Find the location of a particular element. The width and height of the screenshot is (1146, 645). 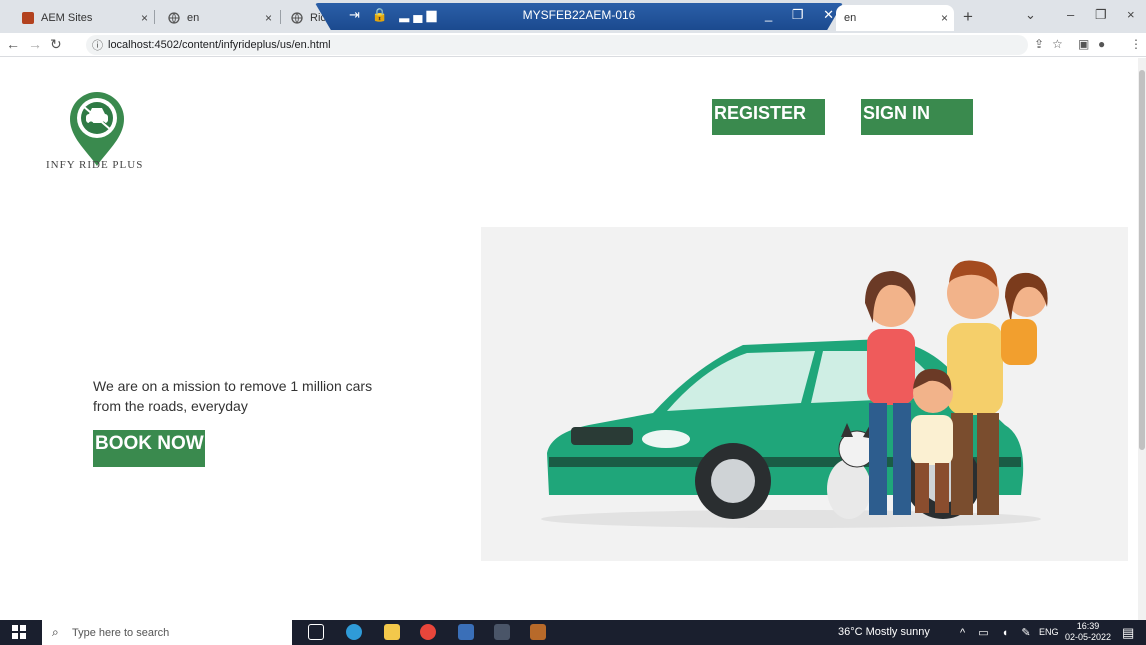

info-icon: ⓘ is located at coordinates (97, 45).